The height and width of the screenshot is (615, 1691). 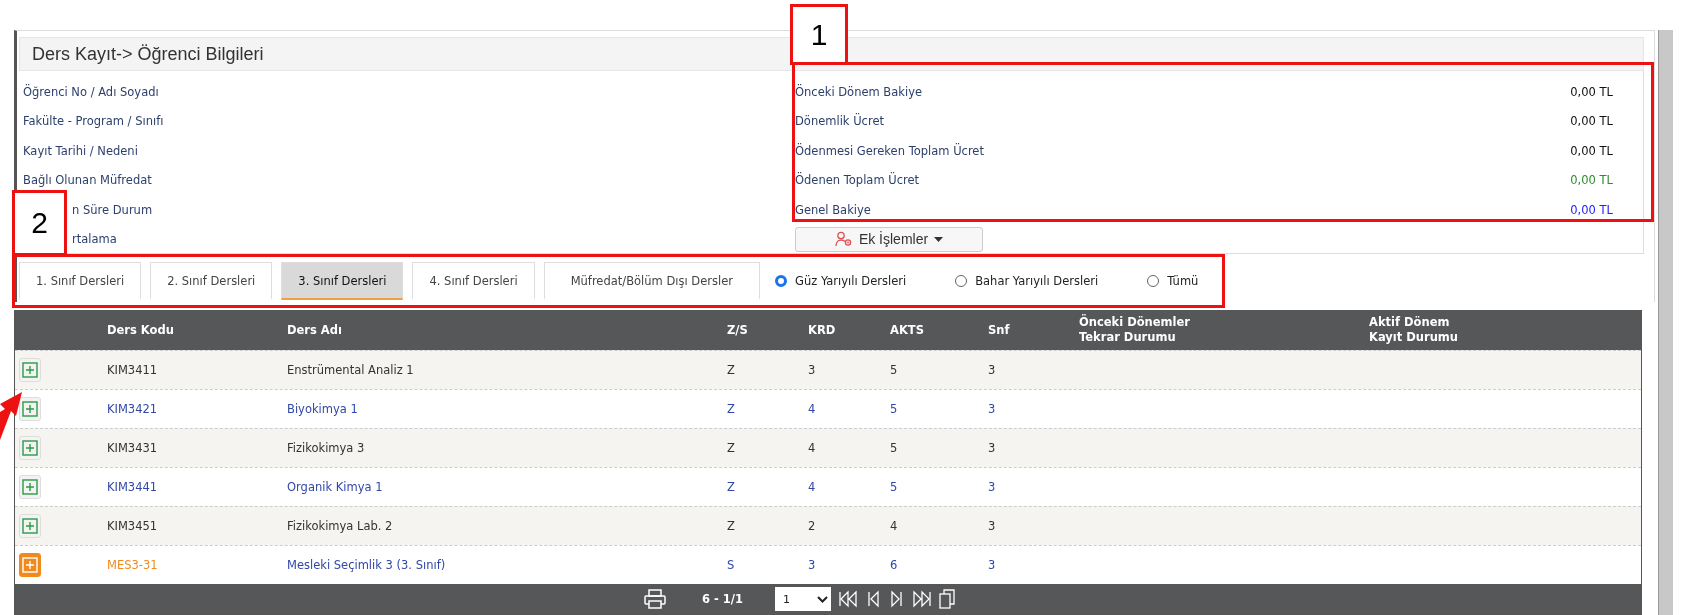 I want to click on callout-number: 2, so click(x=39, y=223).